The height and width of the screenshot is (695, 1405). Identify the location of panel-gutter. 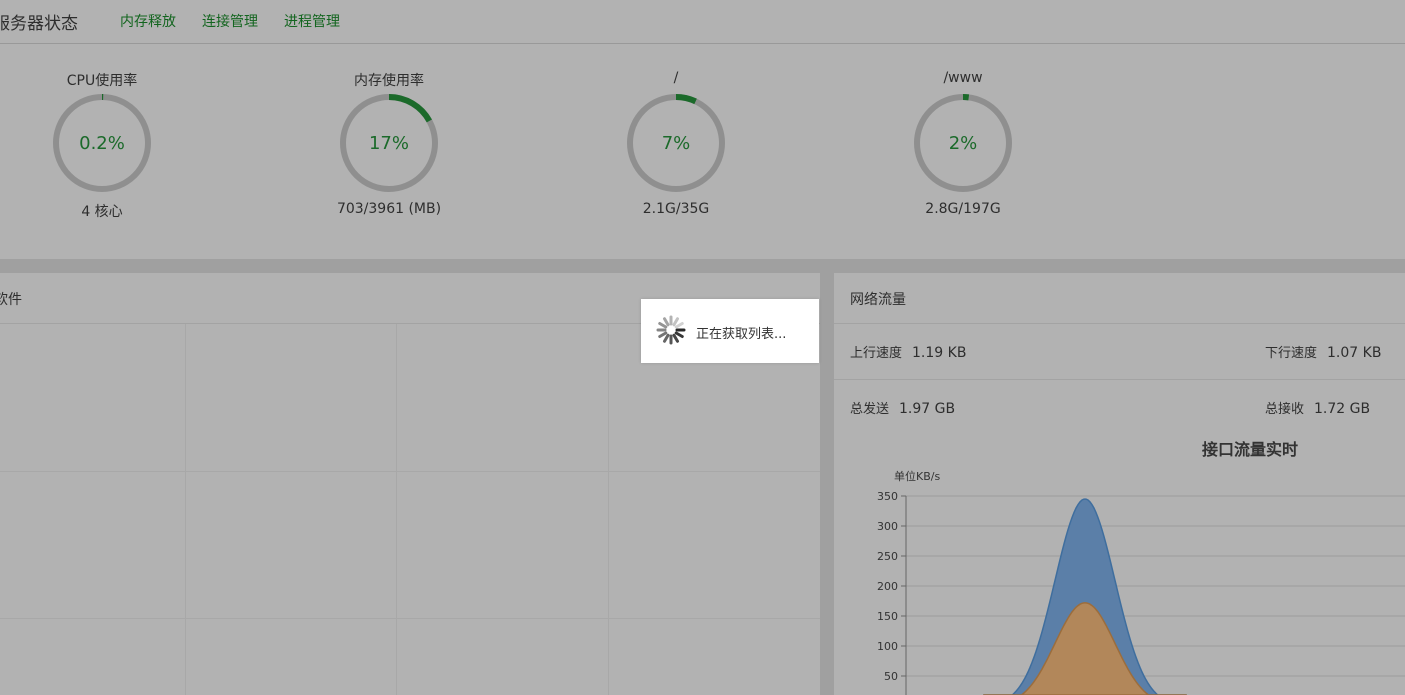
(827, 484).